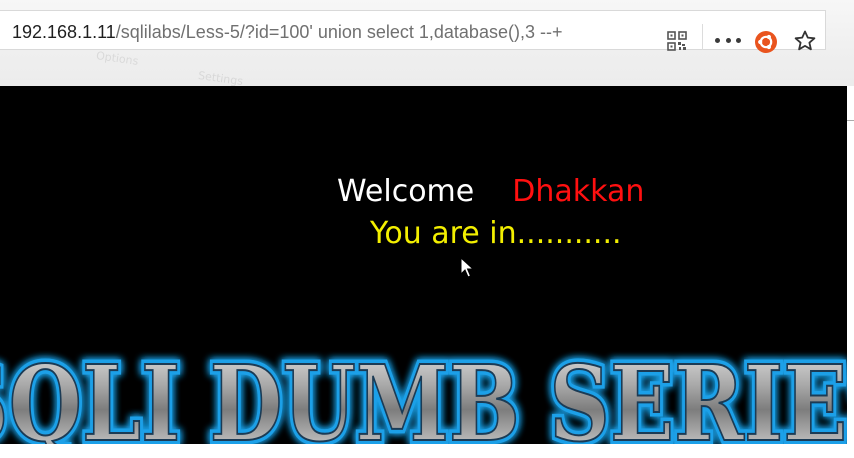 The width and height of the screenshot is (854, 458). I want to click on toolbar-divider, so click(702, 37).